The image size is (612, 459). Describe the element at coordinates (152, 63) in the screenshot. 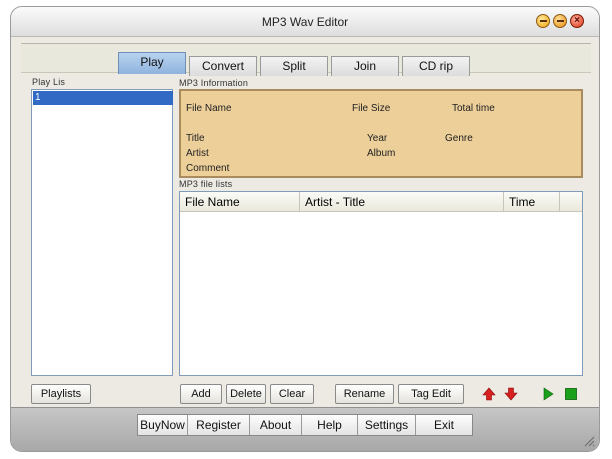

I see `tab-play: Play` at that location.